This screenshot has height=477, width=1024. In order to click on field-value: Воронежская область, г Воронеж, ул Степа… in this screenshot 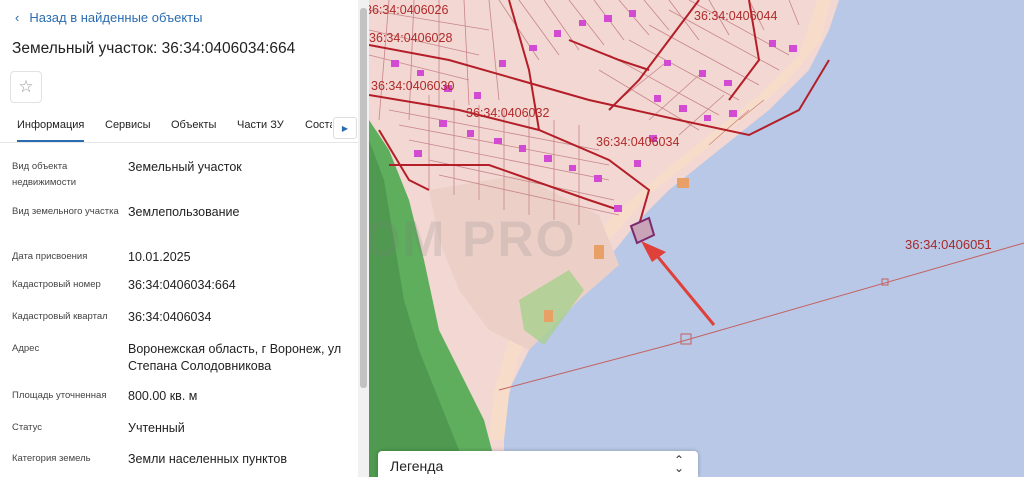, I will do `click(235, 357)`.